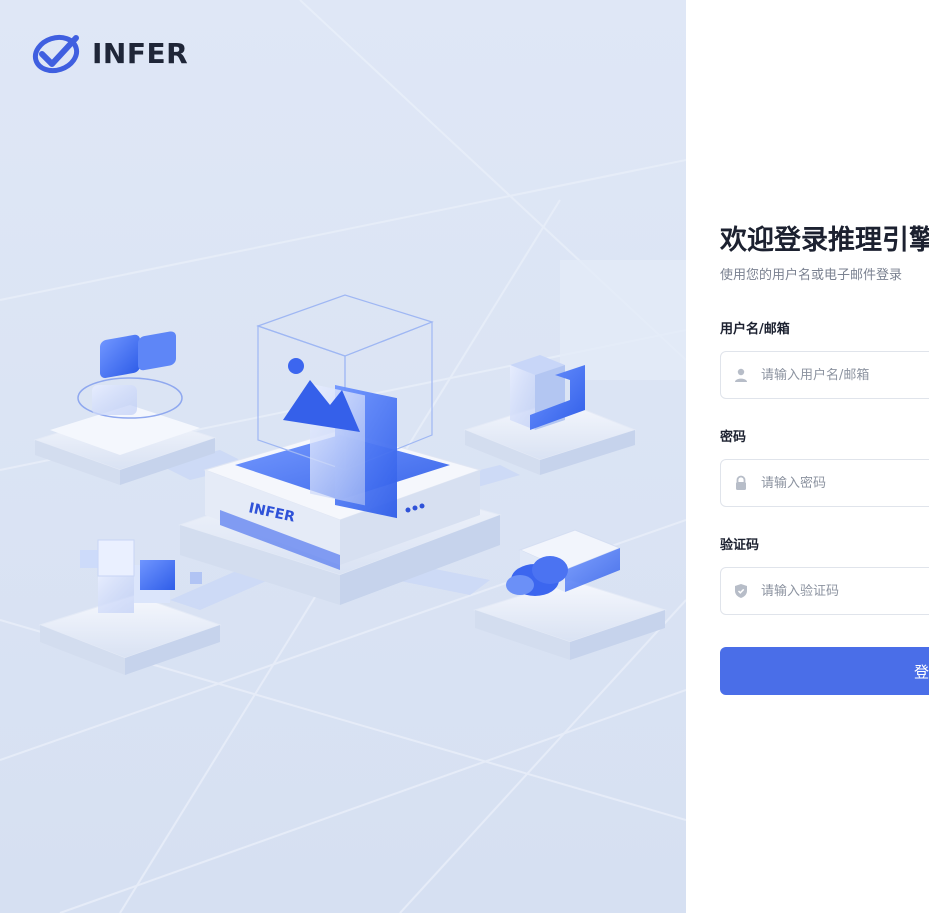  What do you see at coordinates (824, 240) in the screenshot?
I see `page-title: 欢迎登录推理引擎` at bounding box center [824, 240].